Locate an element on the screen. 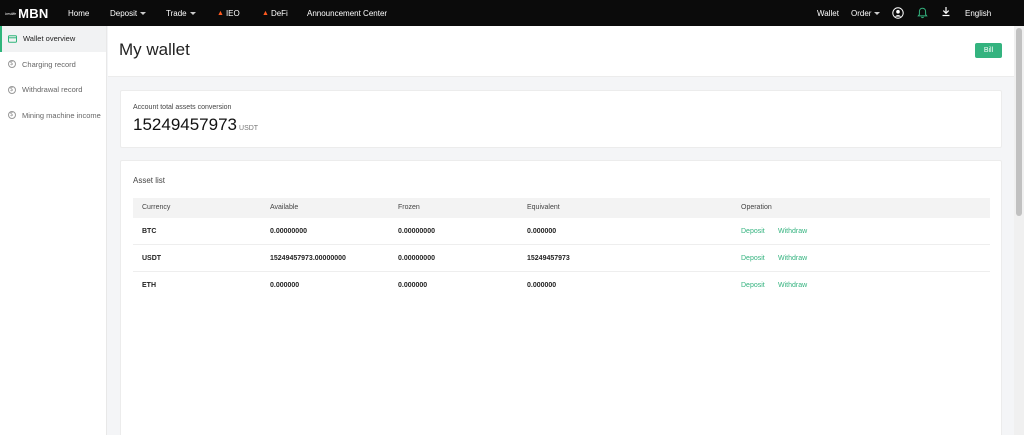  nav-home-label: Home is located at coordinates (79, 13).